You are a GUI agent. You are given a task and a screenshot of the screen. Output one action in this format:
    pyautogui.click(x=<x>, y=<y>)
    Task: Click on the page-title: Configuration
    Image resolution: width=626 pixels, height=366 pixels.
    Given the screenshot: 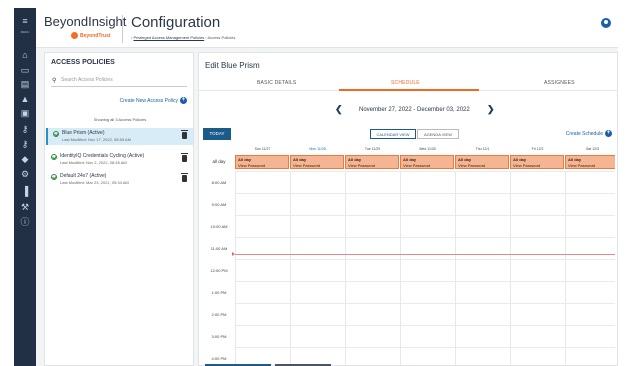 What is the action you would take?
    pyautogui.click(x=176, y=22)
    